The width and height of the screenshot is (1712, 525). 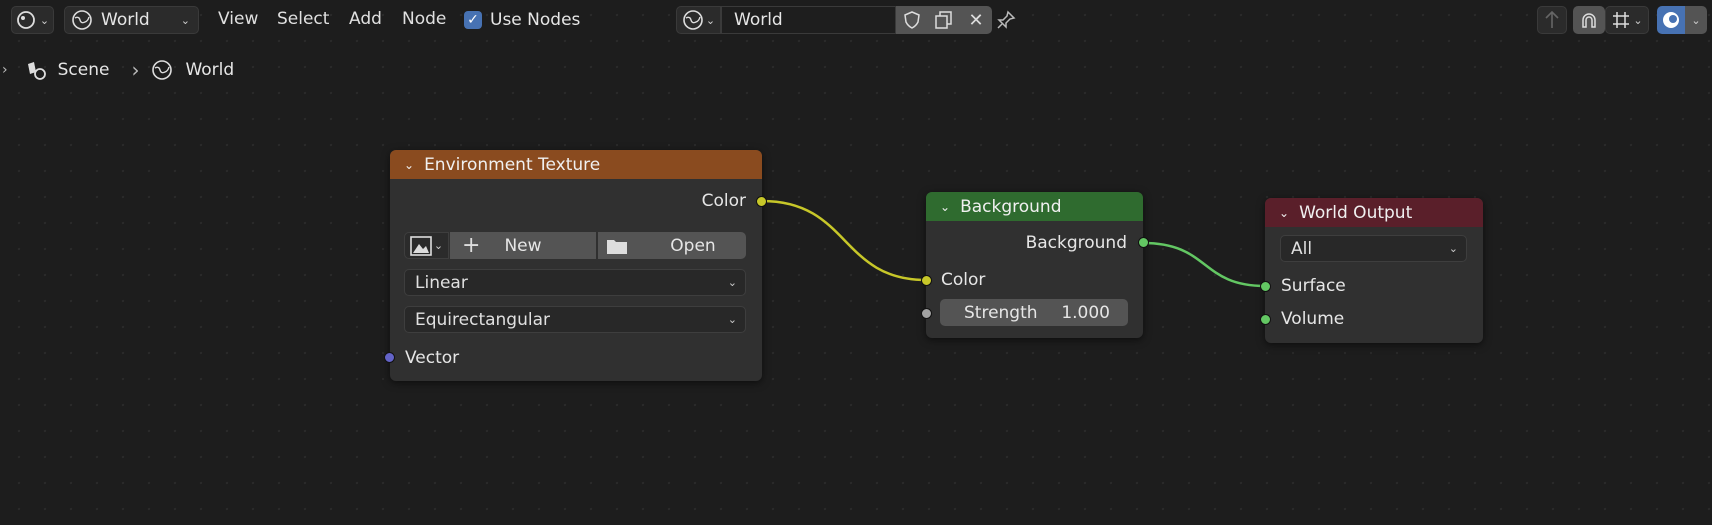 What do you see at coordinates (512, 164) in the screenshot?
I see `node-title: Environment Texture` at bounding box center [512, 164].